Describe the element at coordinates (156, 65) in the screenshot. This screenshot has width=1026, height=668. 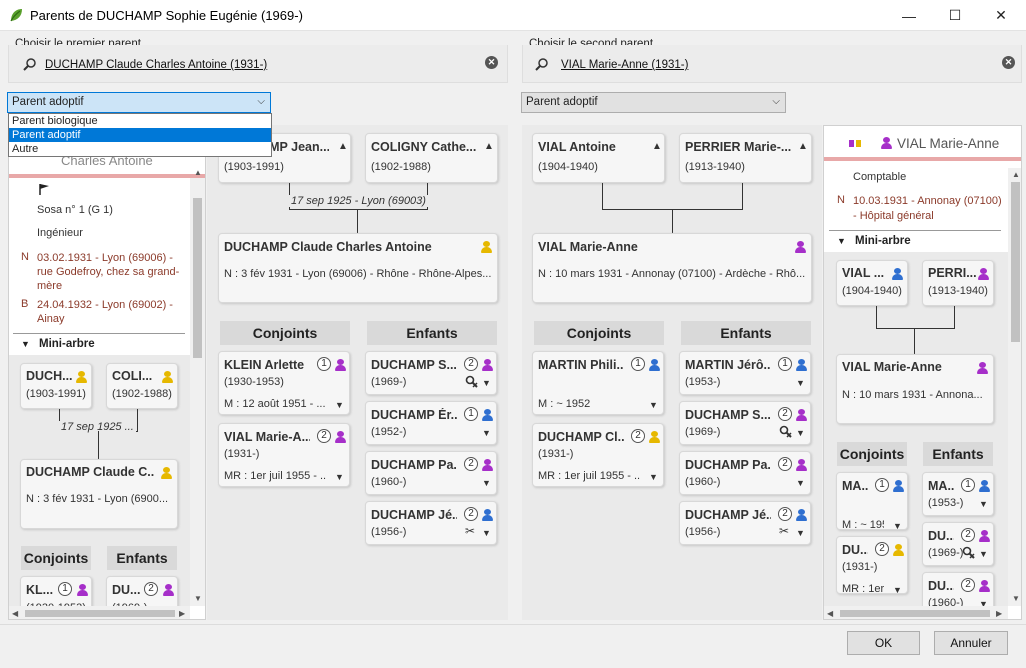
I see `first-parent-value: DUCHAMP Claude Charles Antoine (1931-)` at that location.